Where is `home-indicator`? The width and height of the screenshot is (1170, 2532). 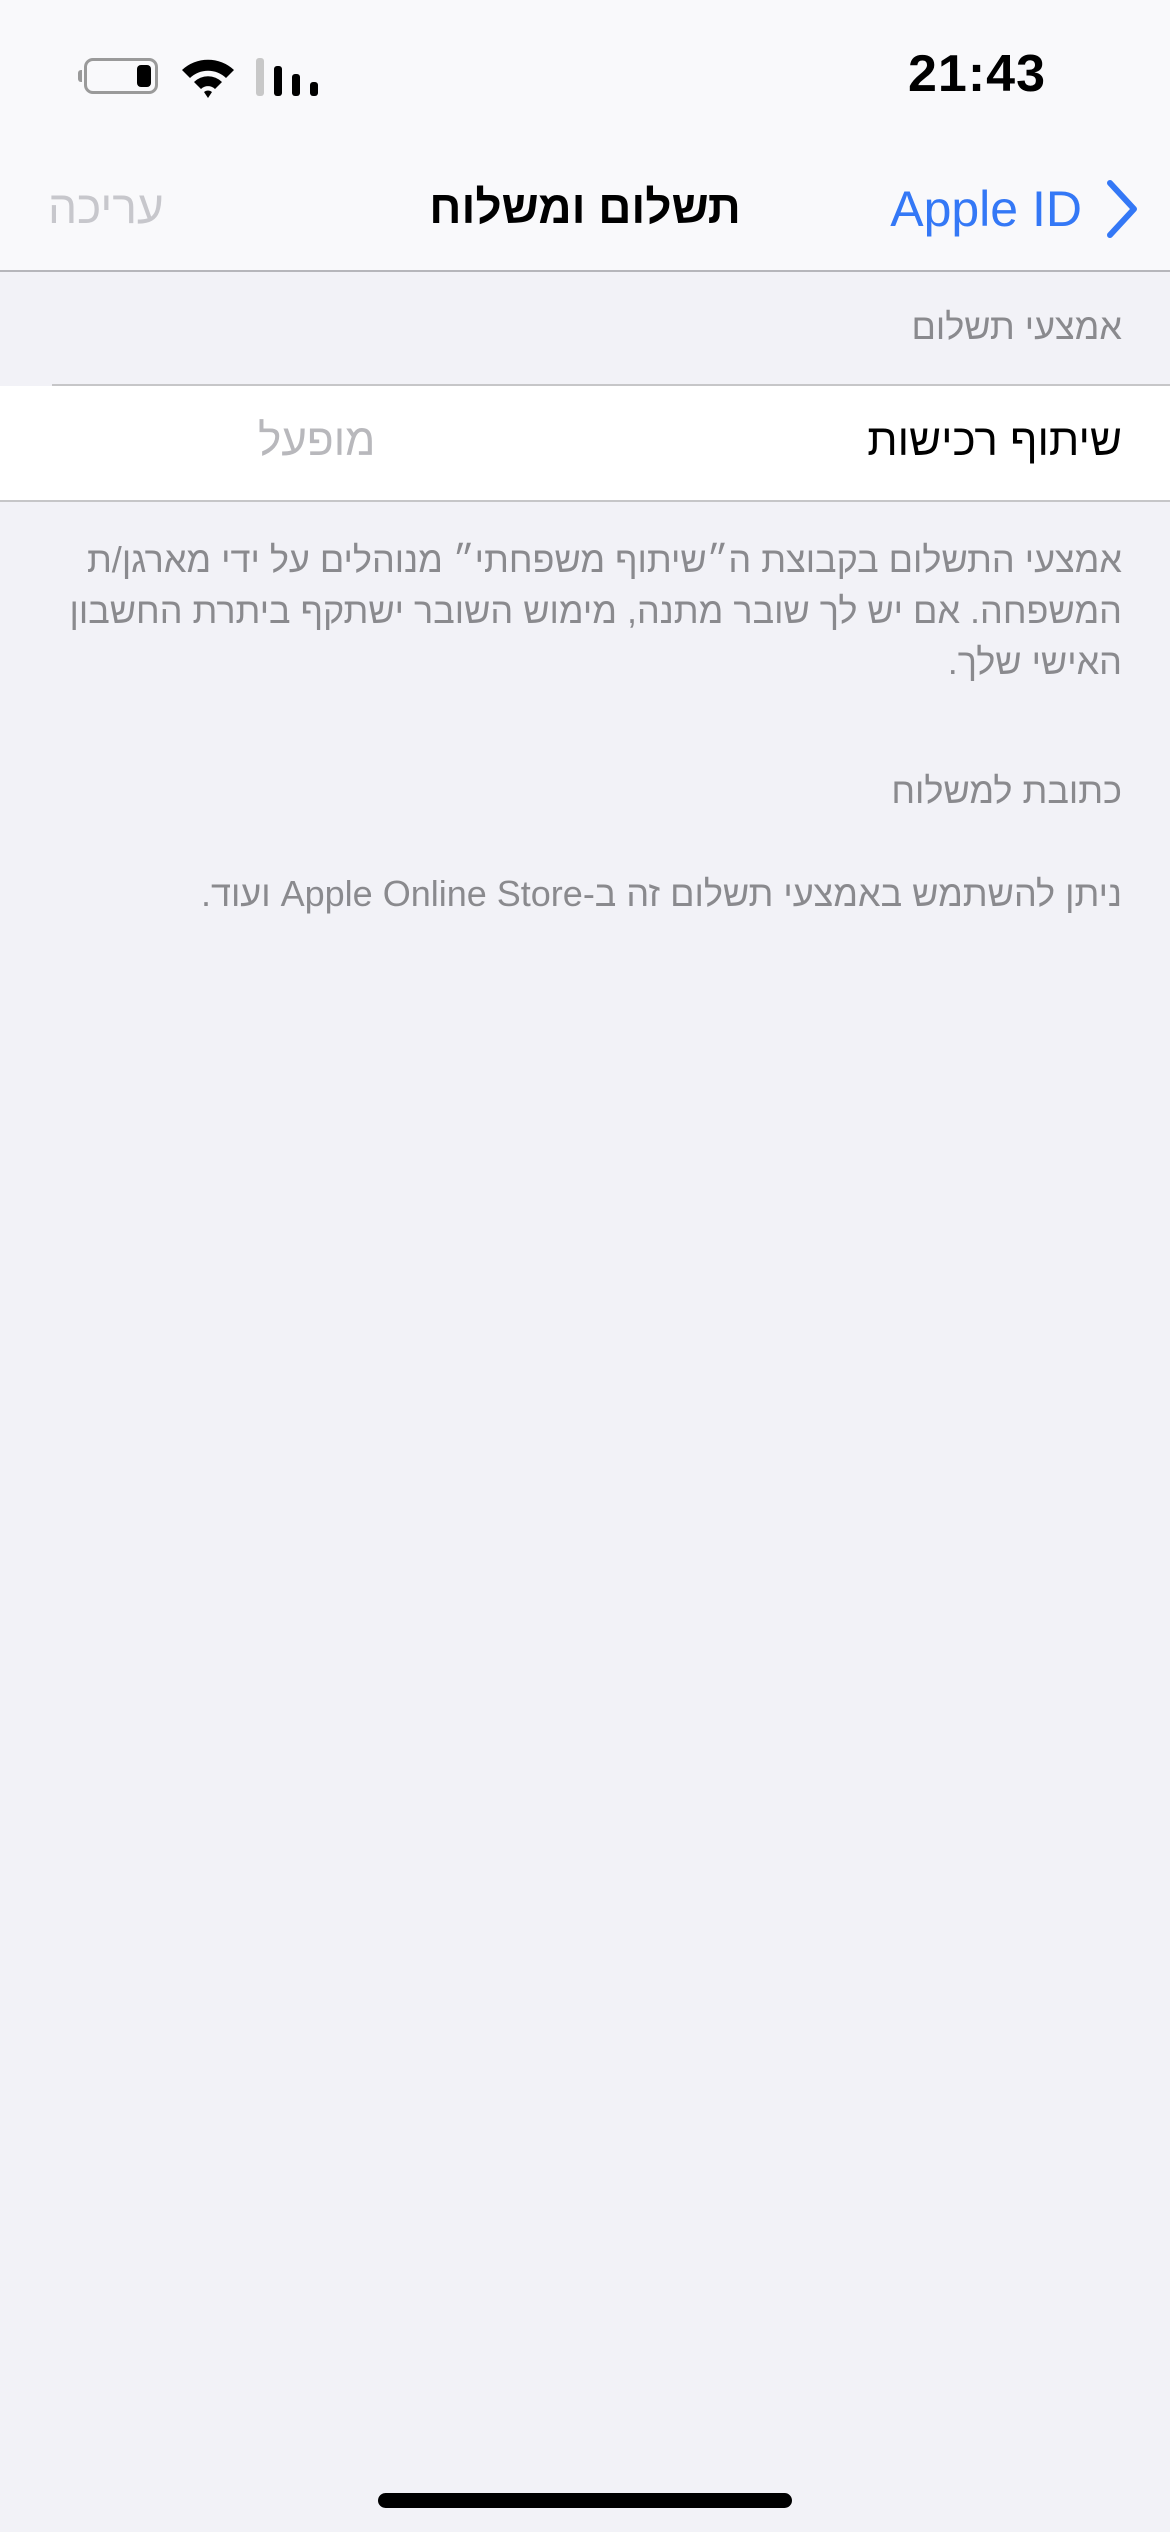 home-indicator is located at coordinates (585, 2500).